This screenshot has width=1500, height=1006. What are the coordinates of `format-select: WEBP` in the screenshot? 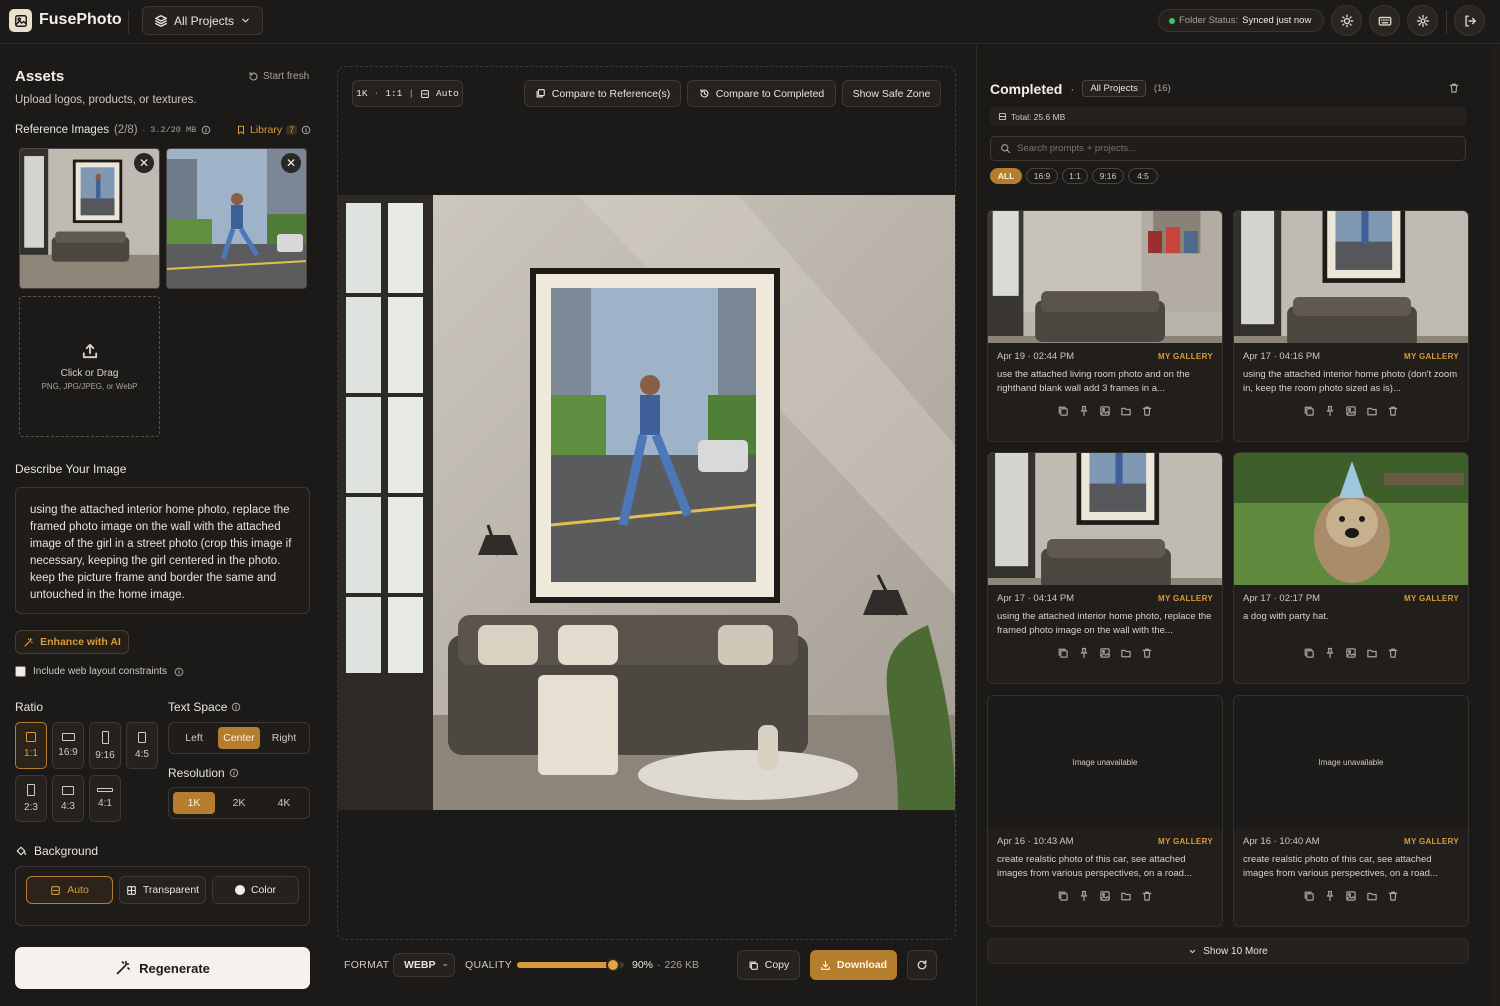 It's located at (424, 965).